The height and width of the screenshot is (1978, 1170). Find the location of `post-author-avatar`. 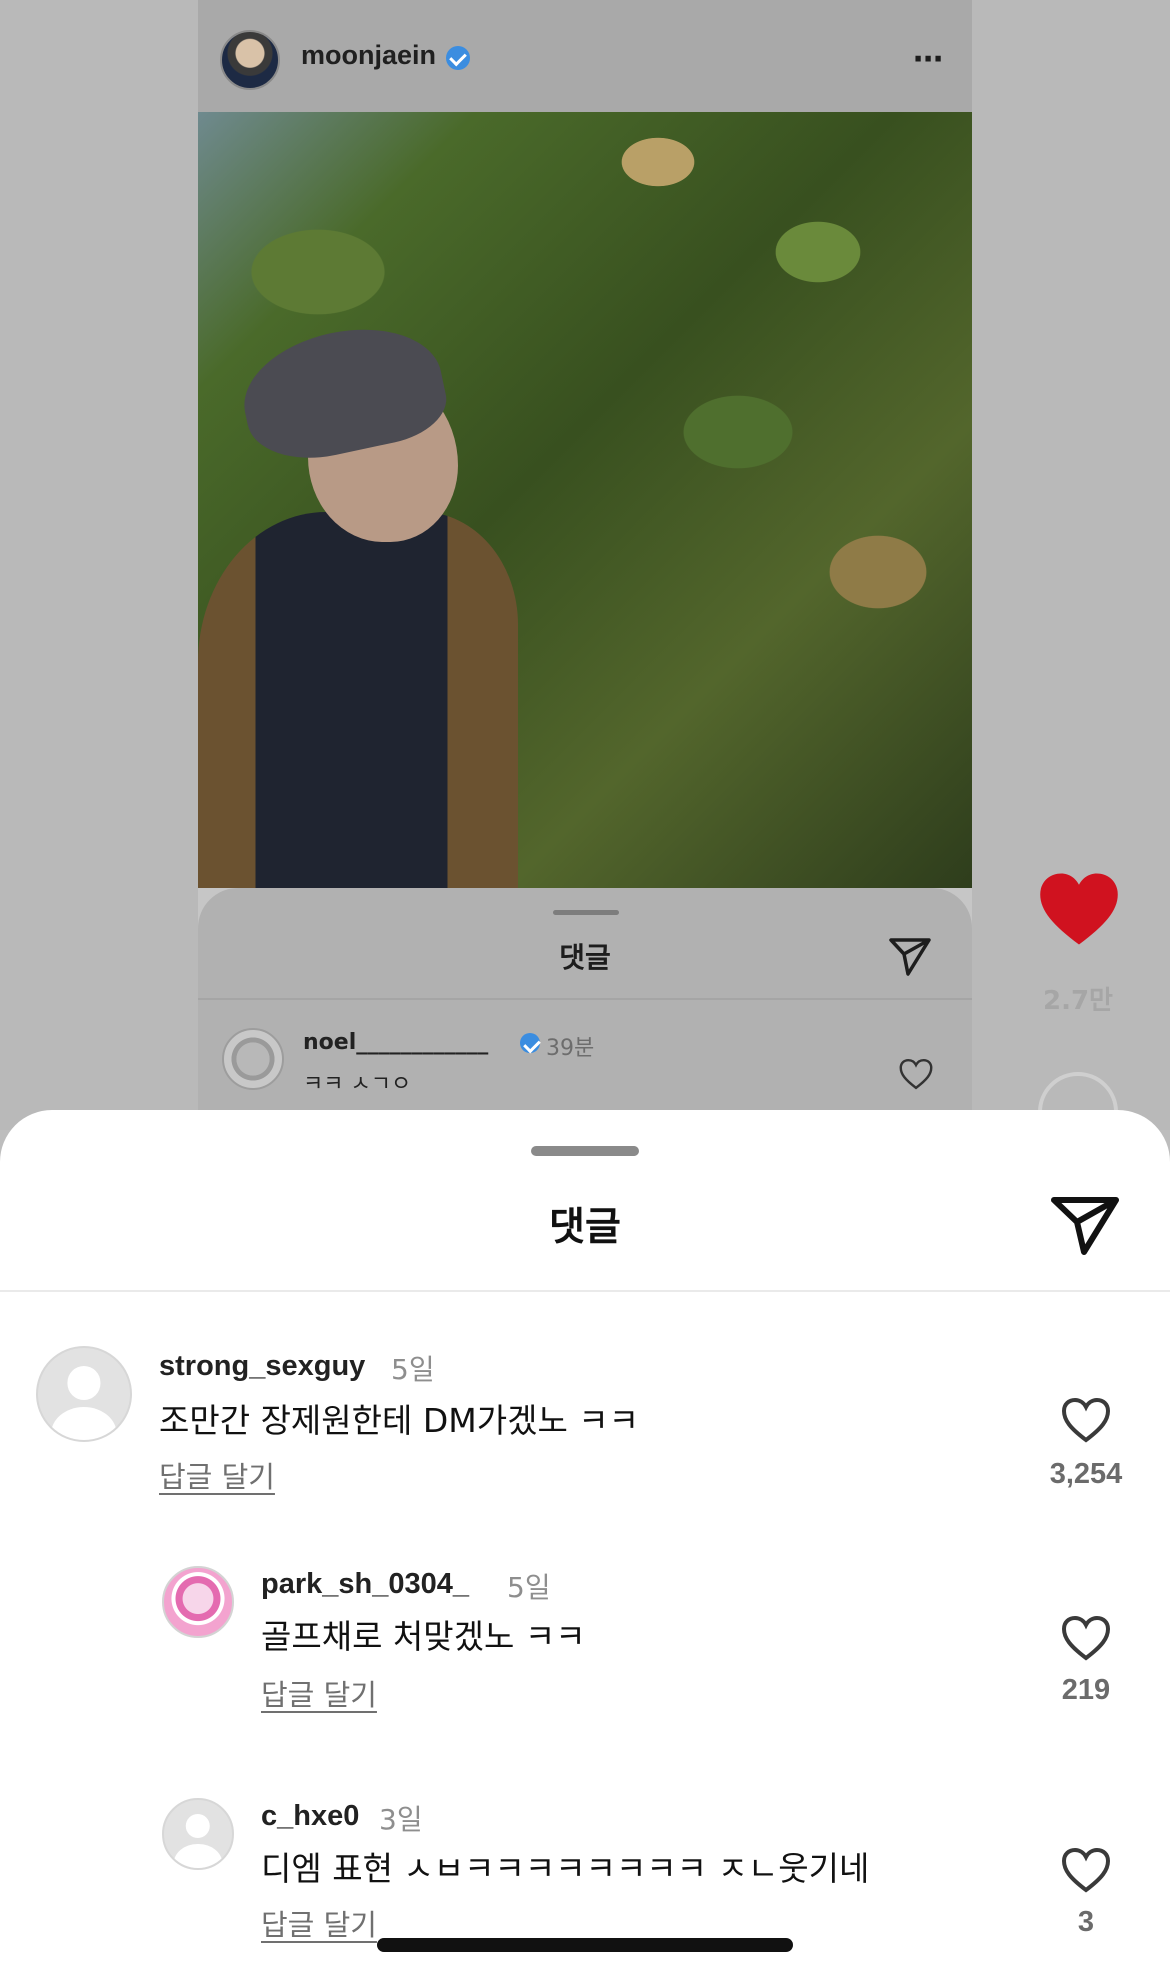

post-author-avatar is located at coordinates (250, 60).